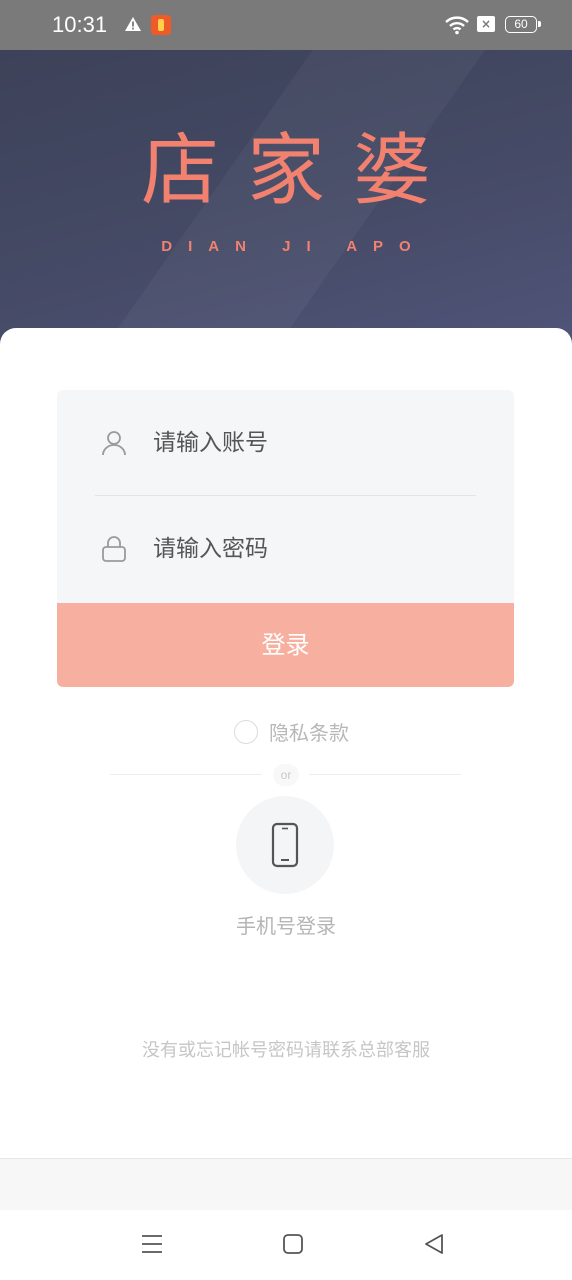 Image resolution: width=572 pixels, height=1280 pixels. Describe the element at coordinates (457, 25) in the screenshot. I see `wifi-icon` at that location.